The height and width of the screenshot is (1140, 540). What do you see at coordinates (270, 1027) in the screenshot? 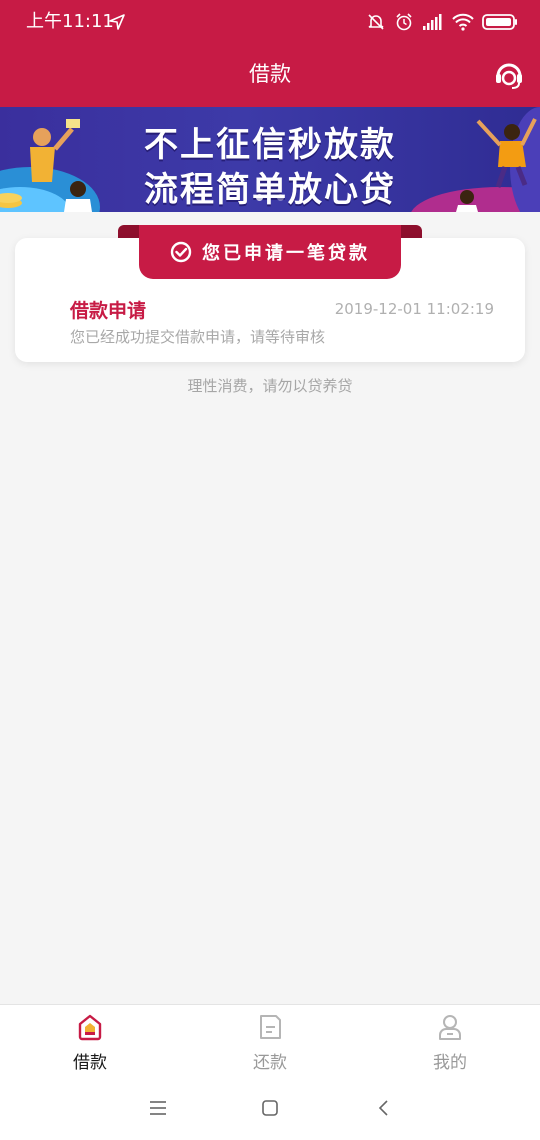
I see `document-icon` at bounding box center [270, 1027].